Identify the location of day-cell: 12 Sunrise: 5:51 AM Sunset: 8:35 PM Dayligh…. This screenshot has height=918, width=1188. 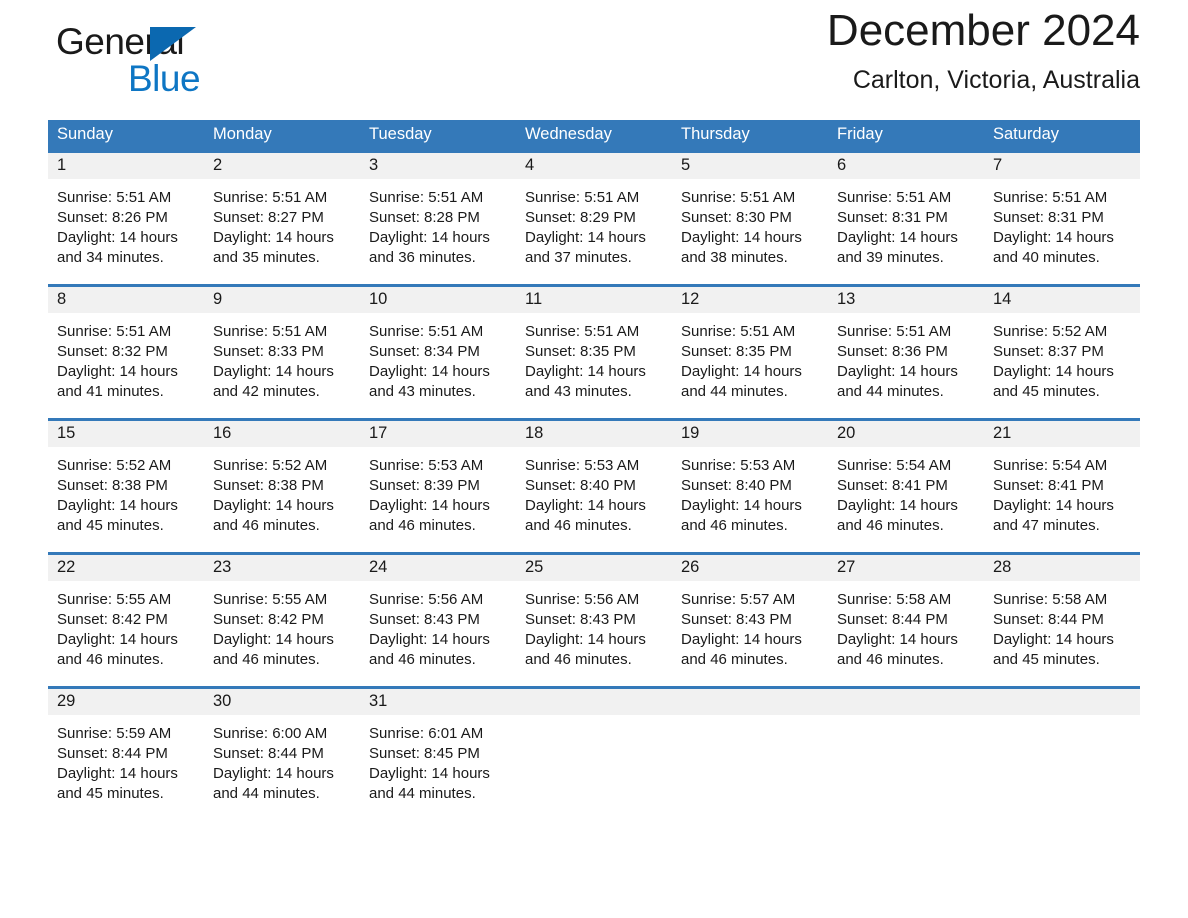
(750, 352).